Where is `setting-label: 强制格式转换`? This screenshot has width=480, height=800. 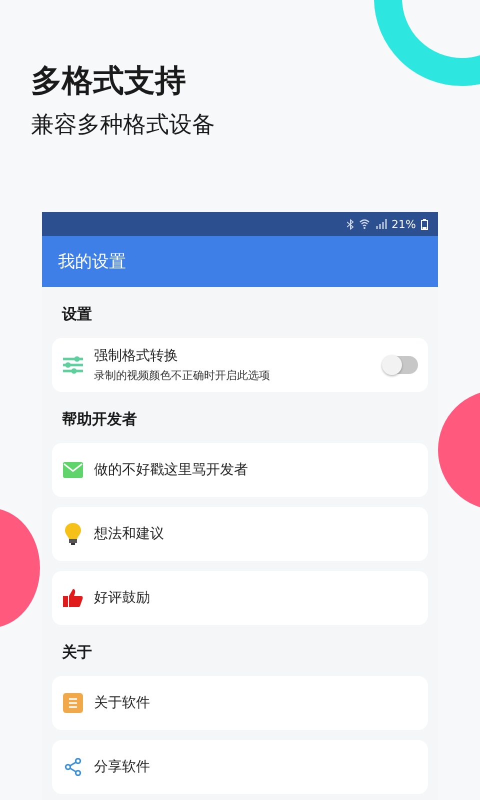 setting-label: 强制格式转换 is located at coordinates (136, 356).